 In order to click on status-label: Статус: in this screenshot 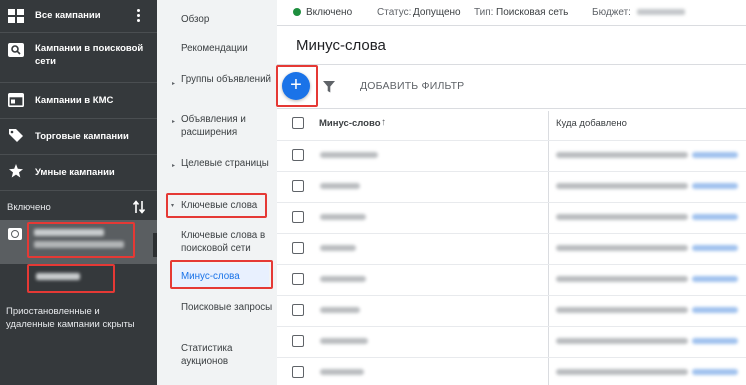, I will do `click(394, 12)`.